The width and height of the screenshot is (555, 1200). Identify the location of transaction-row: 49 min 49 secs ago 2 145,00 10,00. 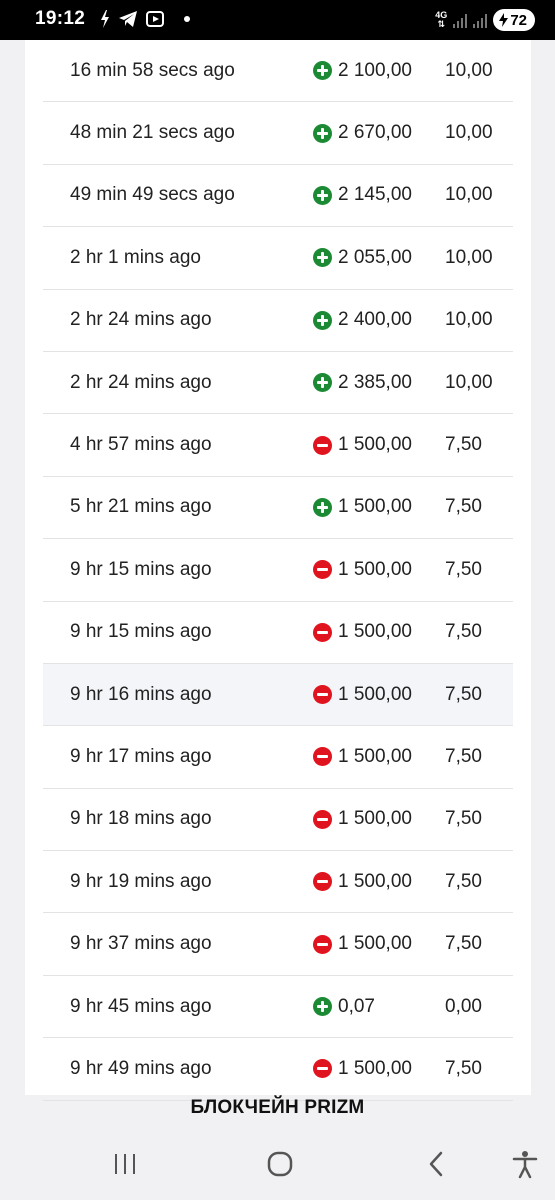
(278, 196).